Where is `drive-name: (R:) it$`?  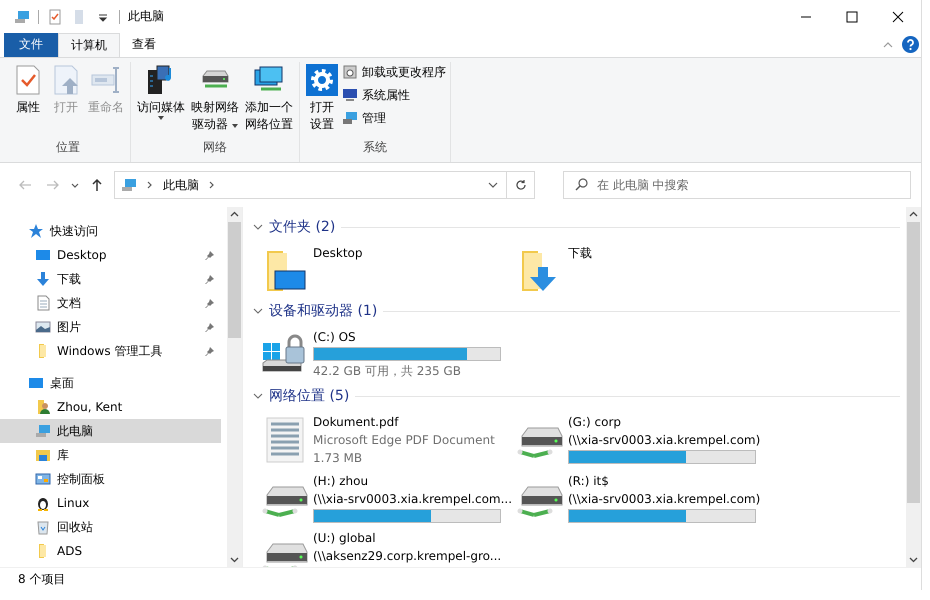 drive-name: (R:) it$ is located at coordinates (589, 481).